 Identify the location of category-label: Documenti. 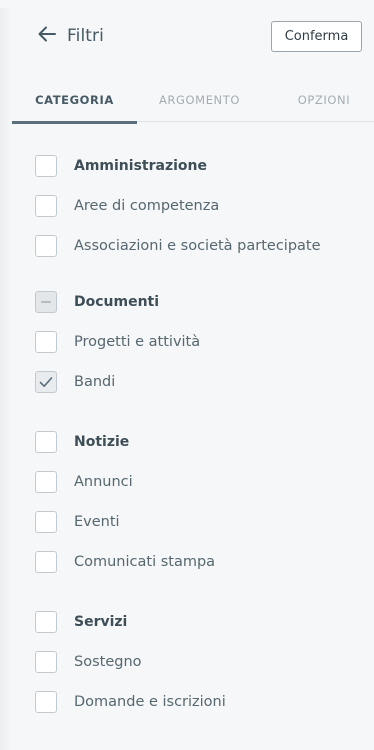
(117, 302).